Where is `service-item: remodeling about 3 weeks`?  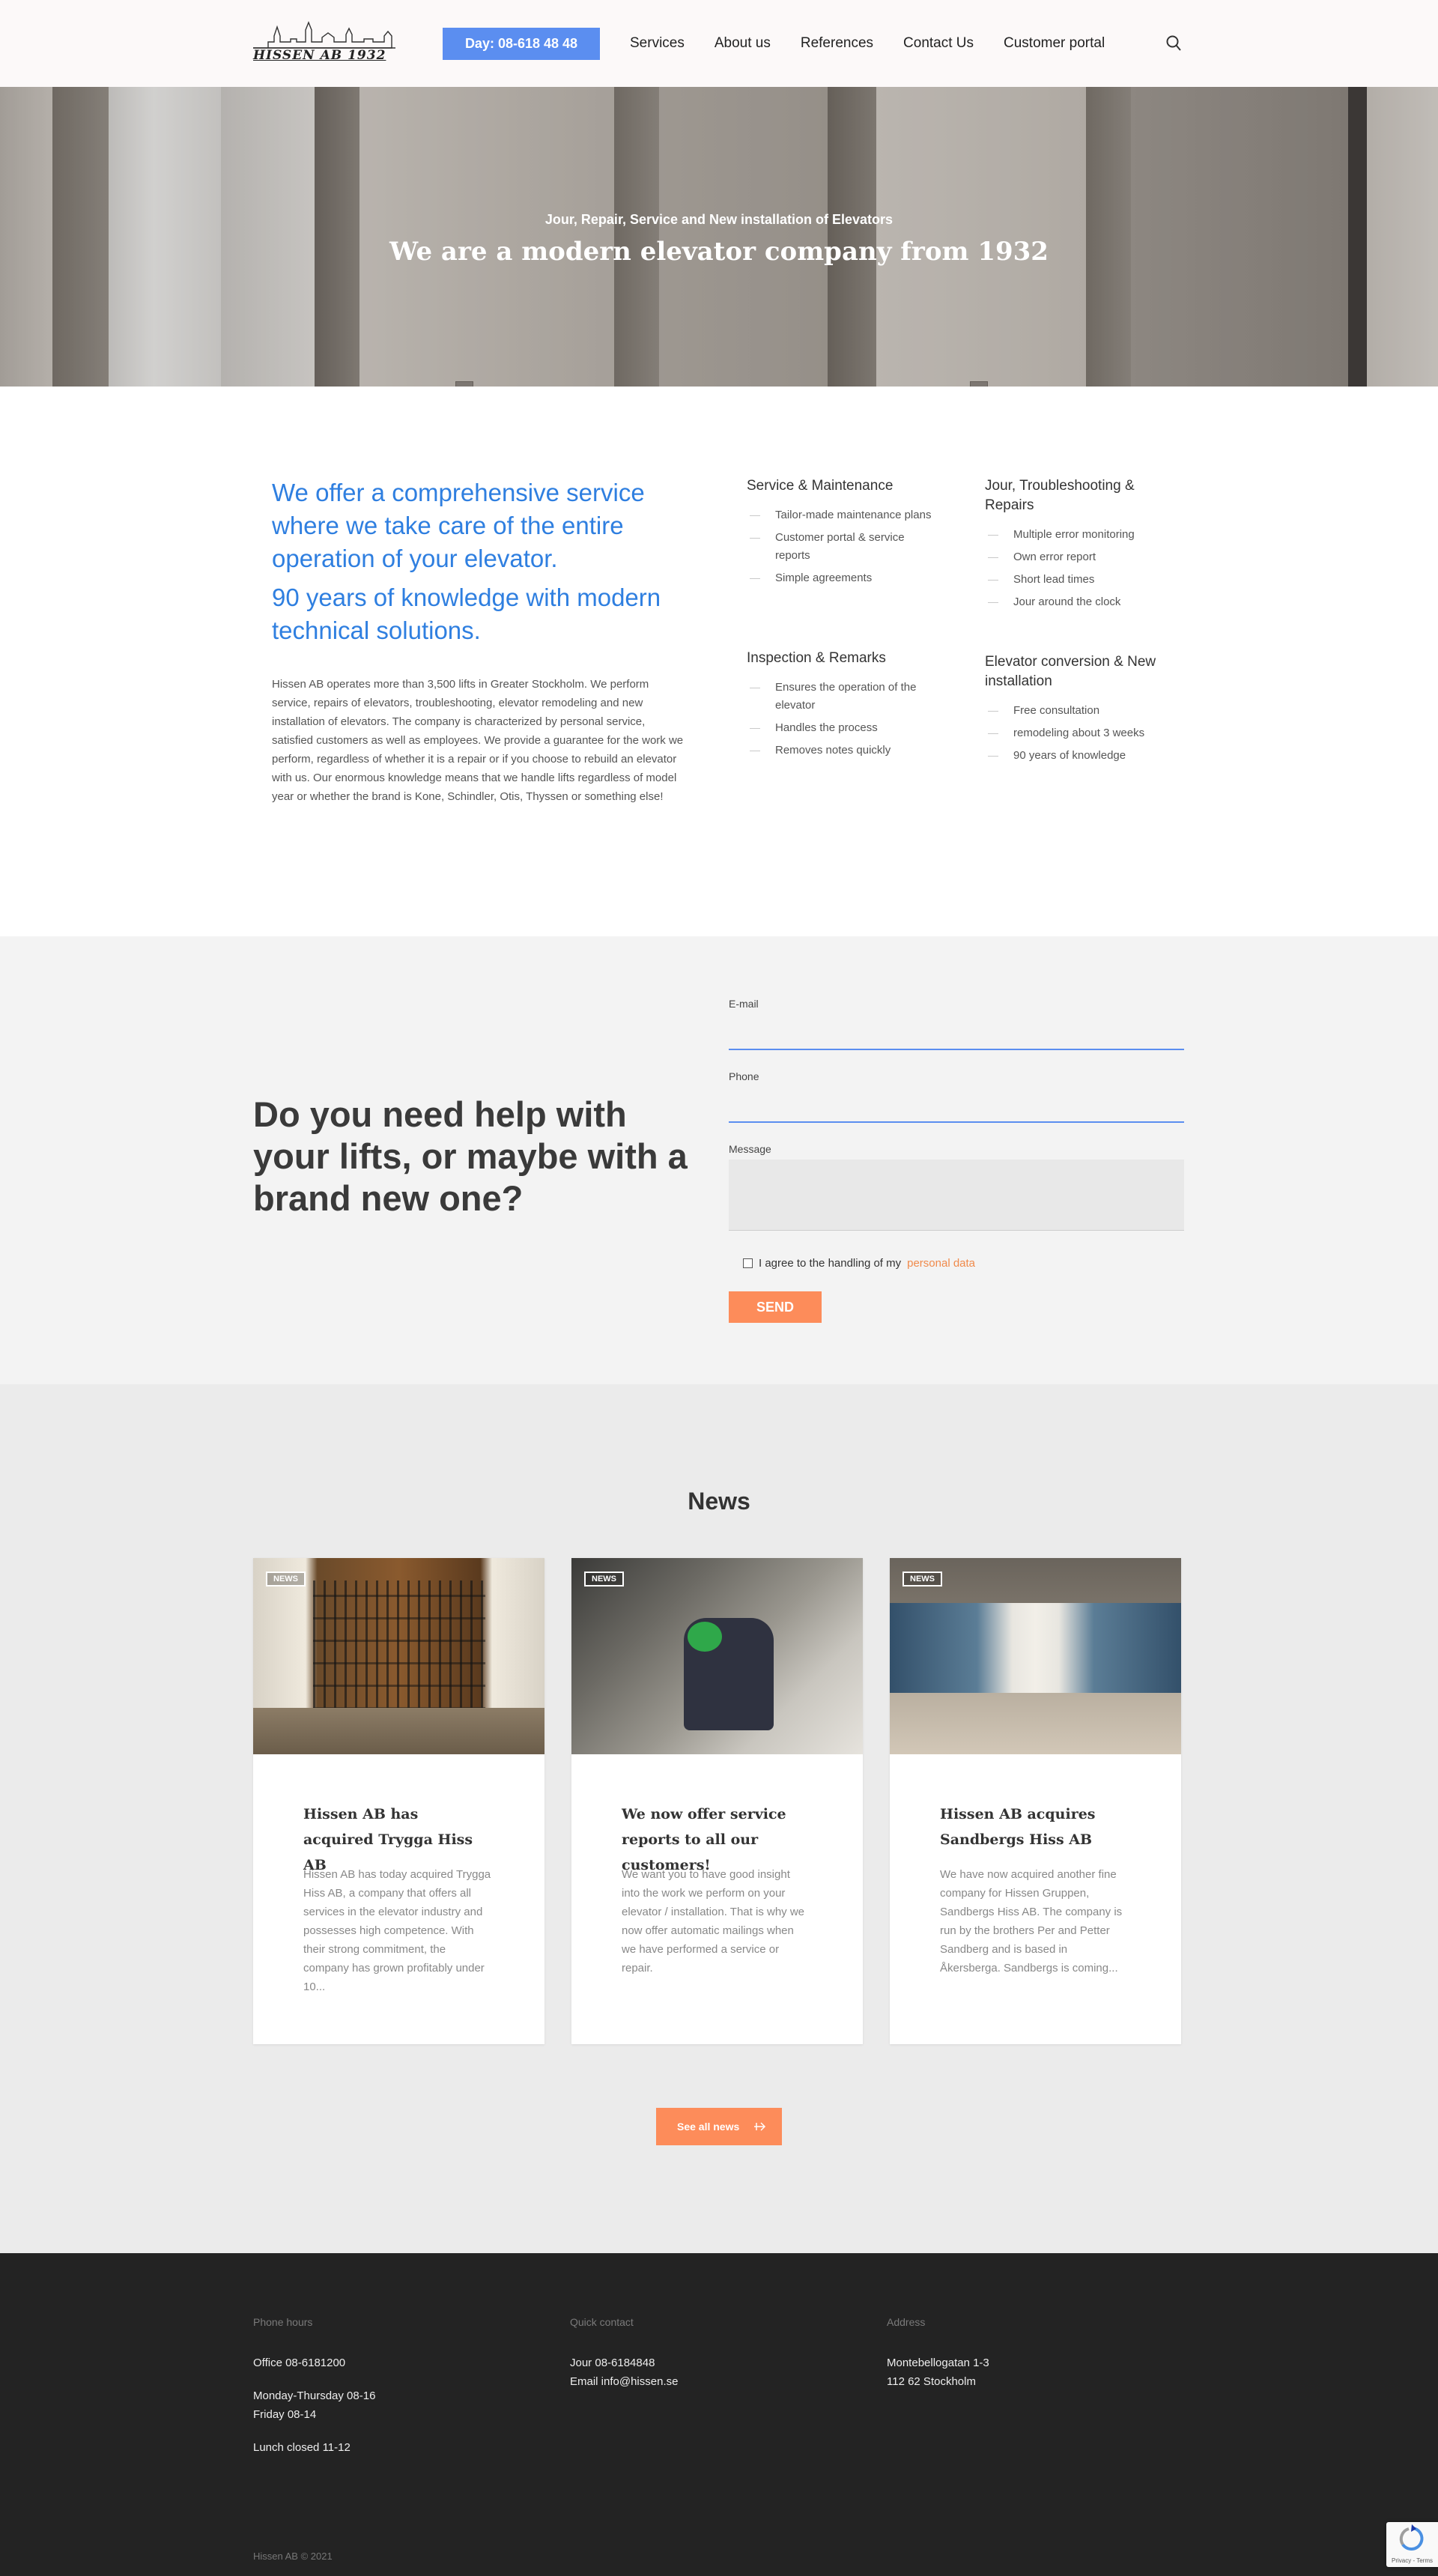
service-item: remodeling about 3 weeks is located at coordinates (1082, 733).